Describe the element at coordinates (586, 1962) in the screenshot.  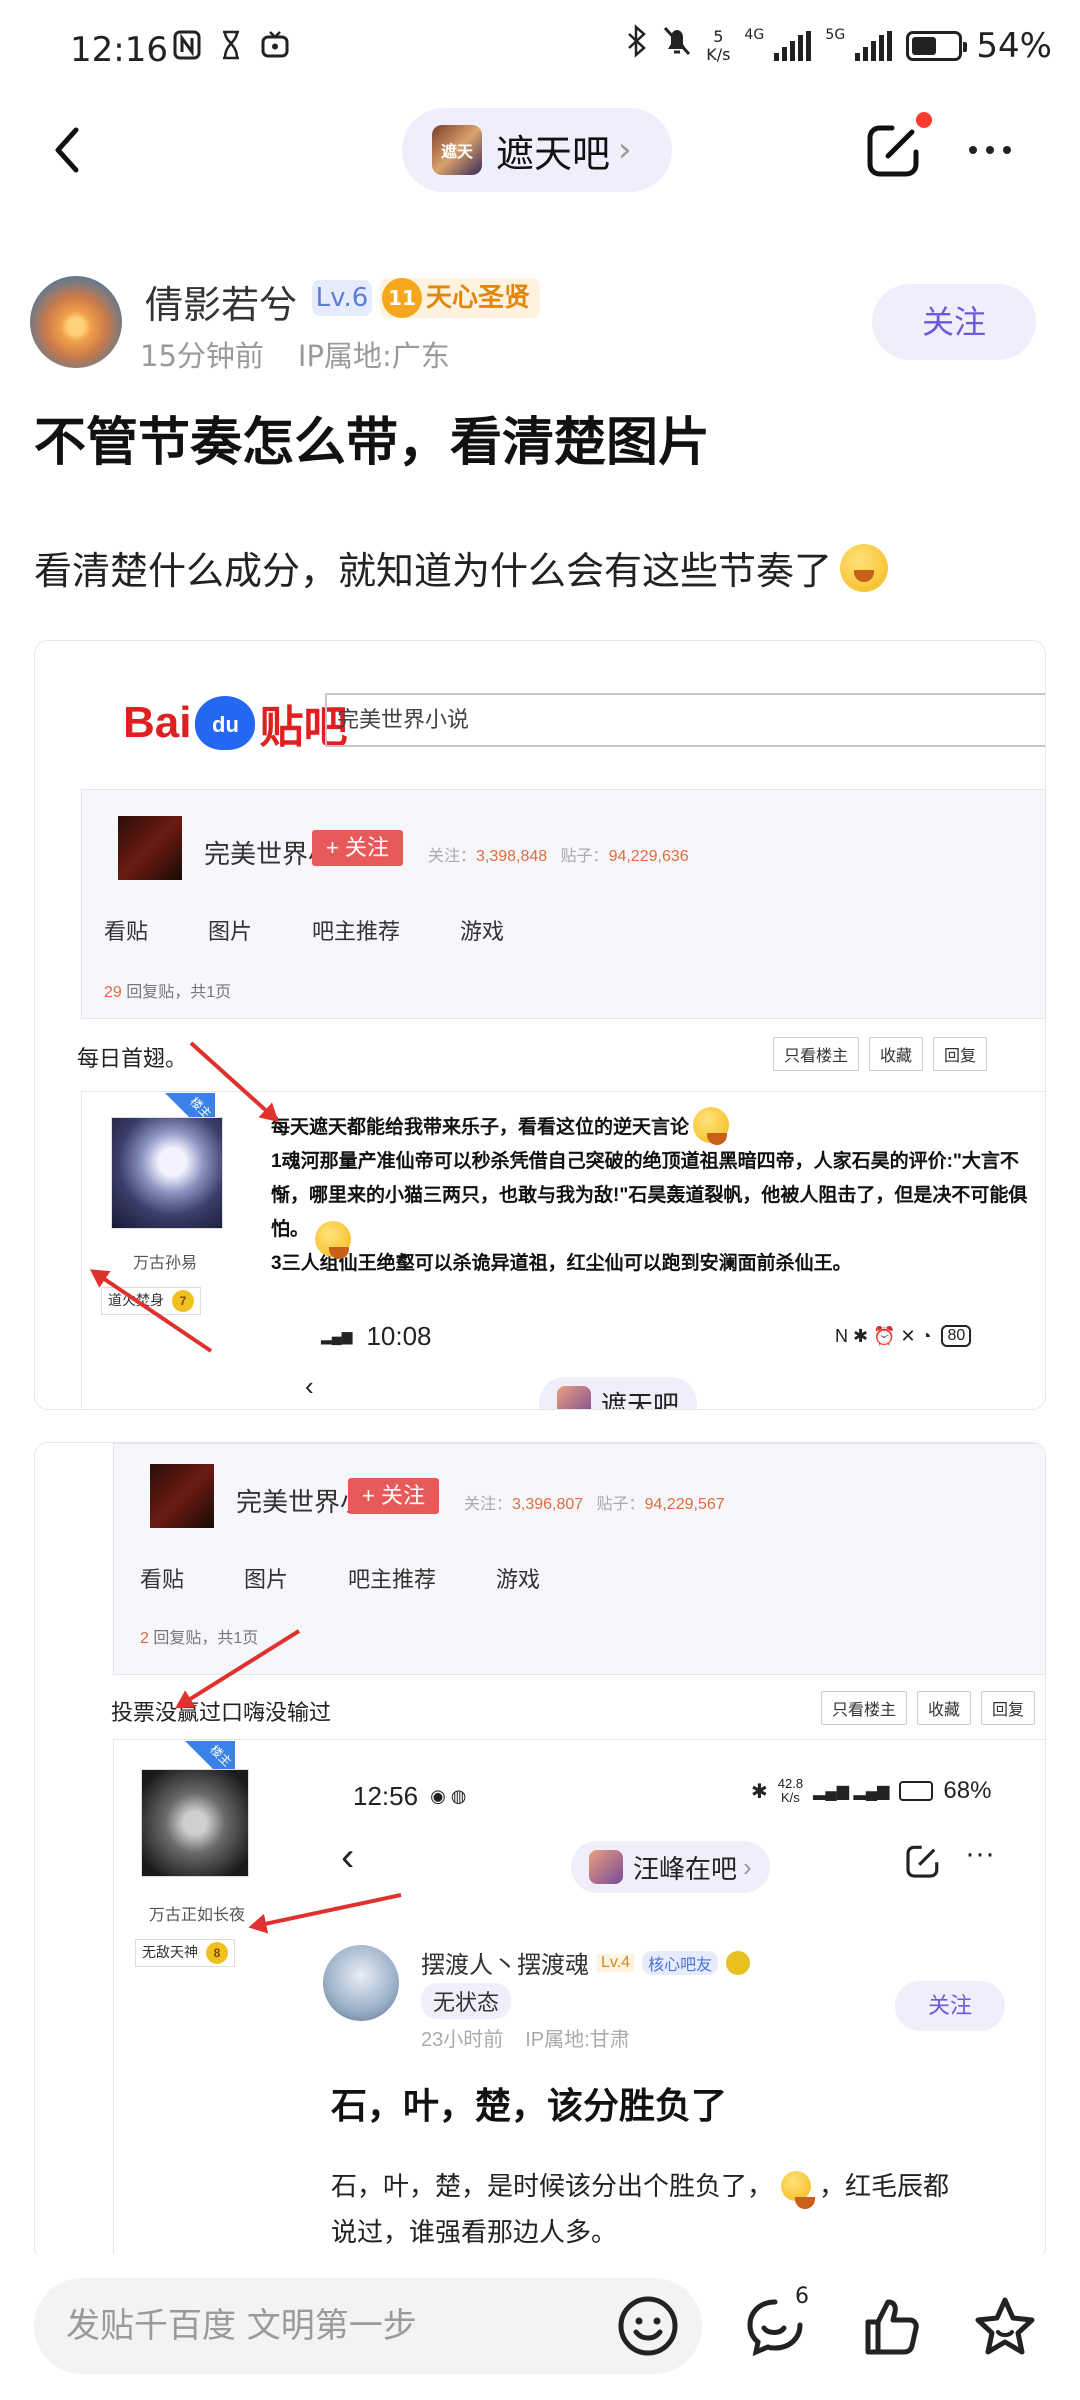
I see `inner-author-row: 摆渡人丶摆渡魂 Lv.4 核心吧友` at that location.